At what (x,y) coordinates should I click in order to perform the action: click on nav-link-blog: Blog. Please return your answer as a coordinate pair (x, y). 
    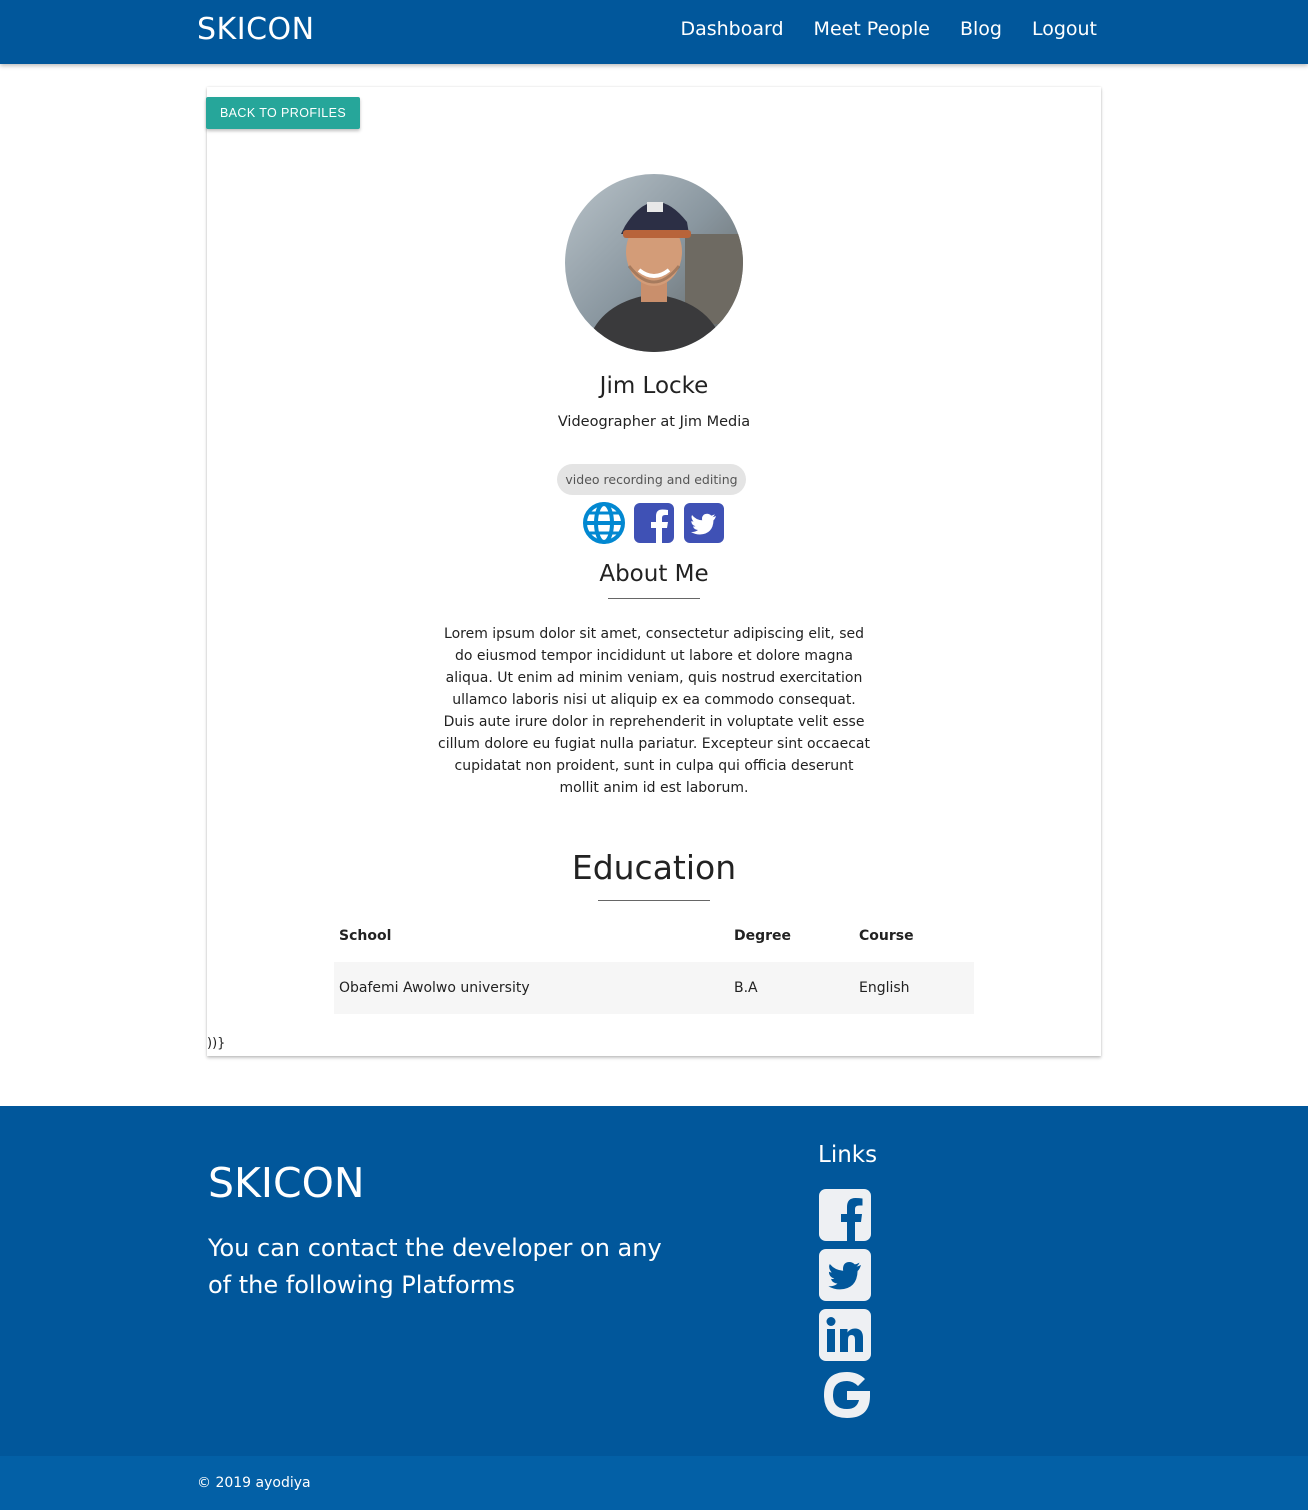
    Looking at the image, I should click on (981, 29).